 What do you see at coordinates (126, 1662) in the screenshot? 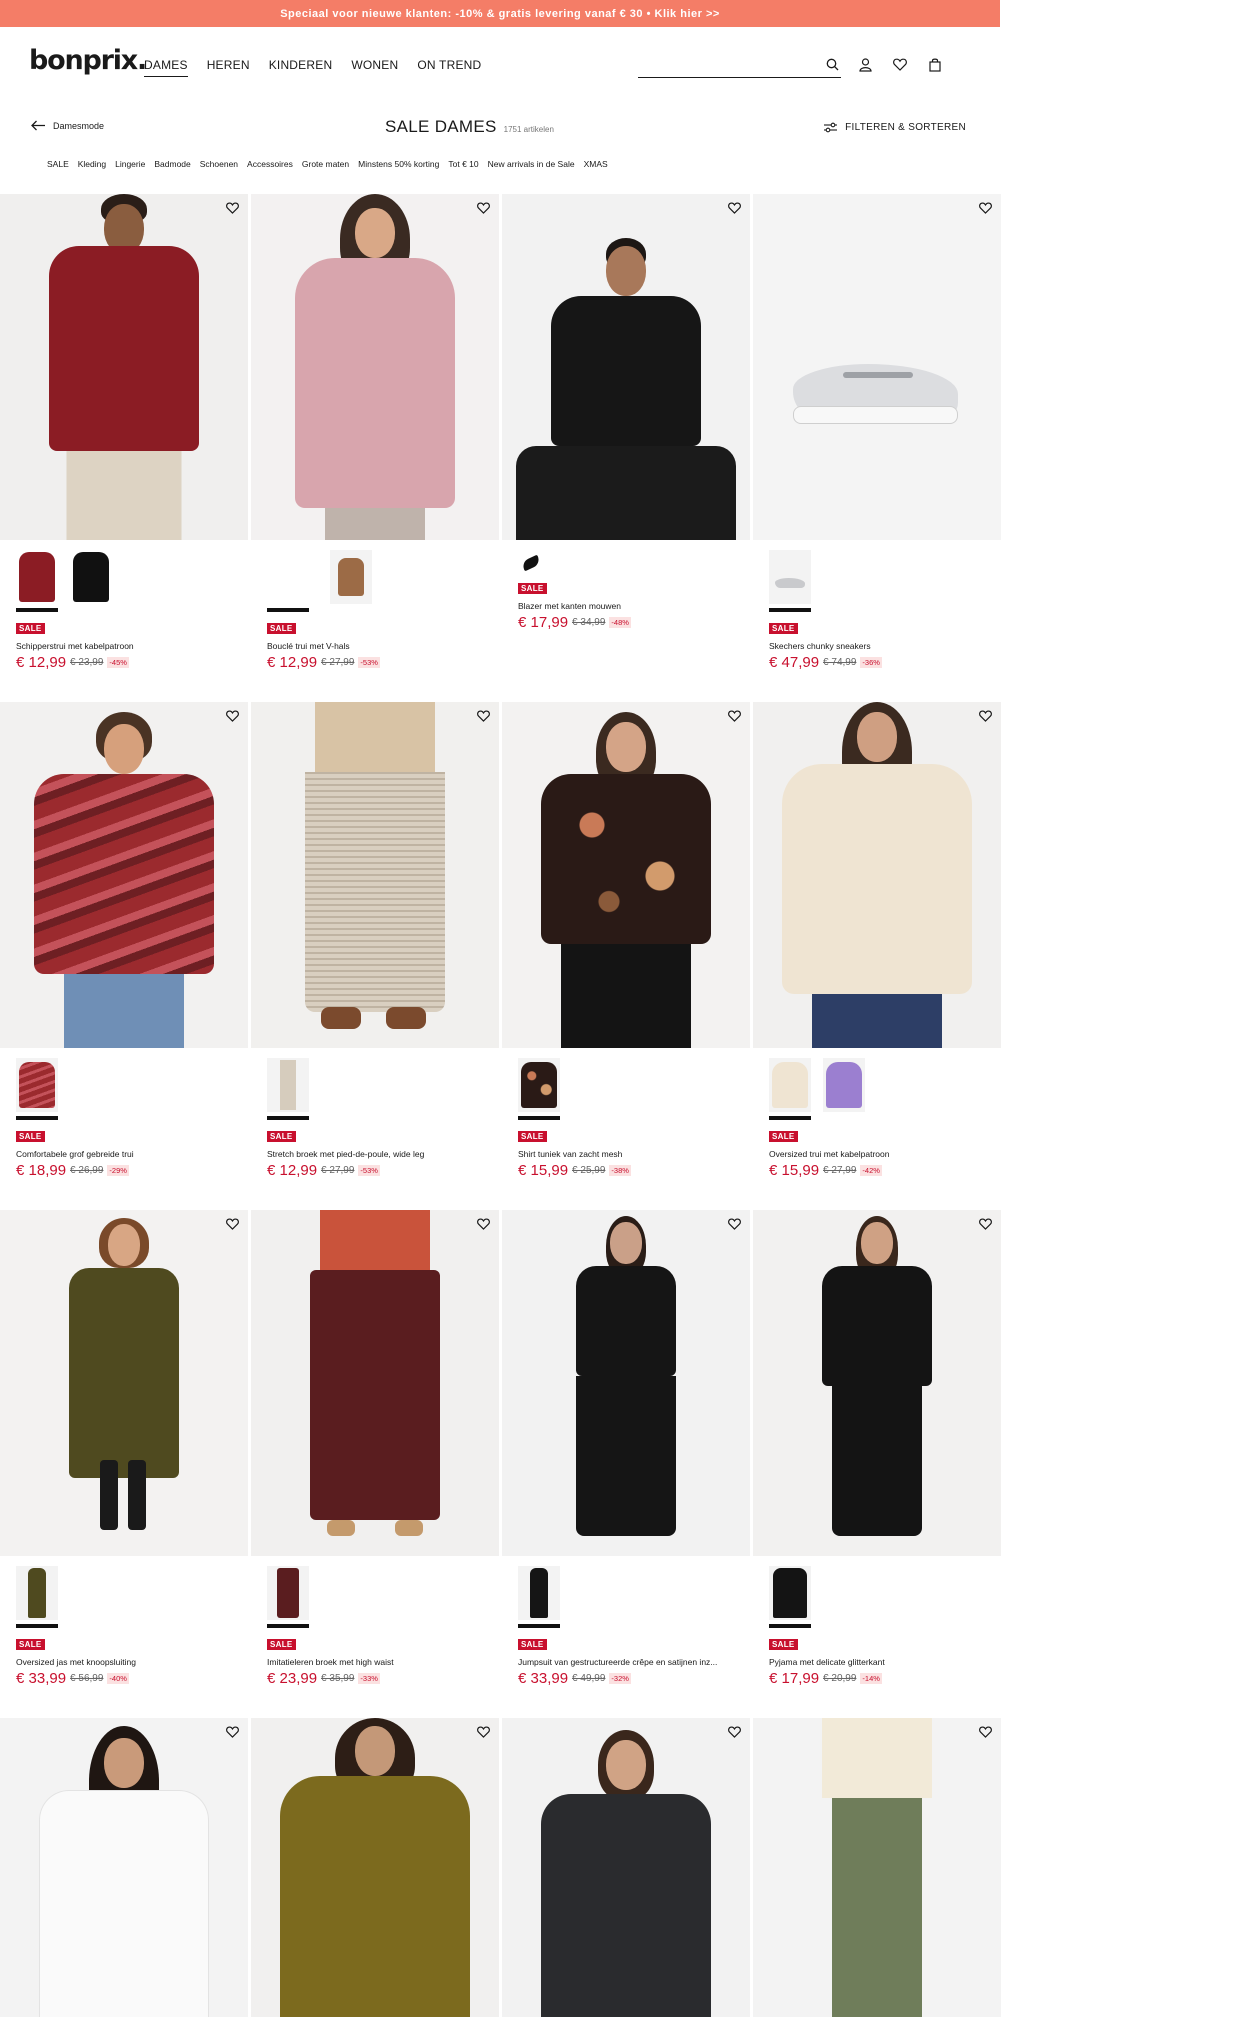
I see `product-name: Oversized jas met knoopsluiting` at bounding box center [126, 1662].